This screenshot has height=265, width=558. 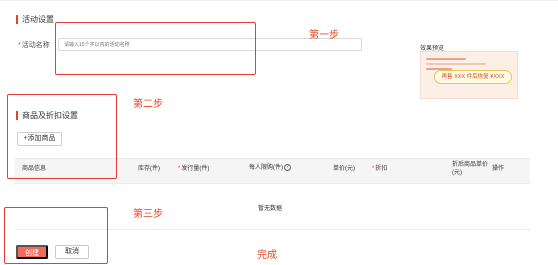 I want to click on activity-name-label: *活动名称, so click(x=34, y=45).